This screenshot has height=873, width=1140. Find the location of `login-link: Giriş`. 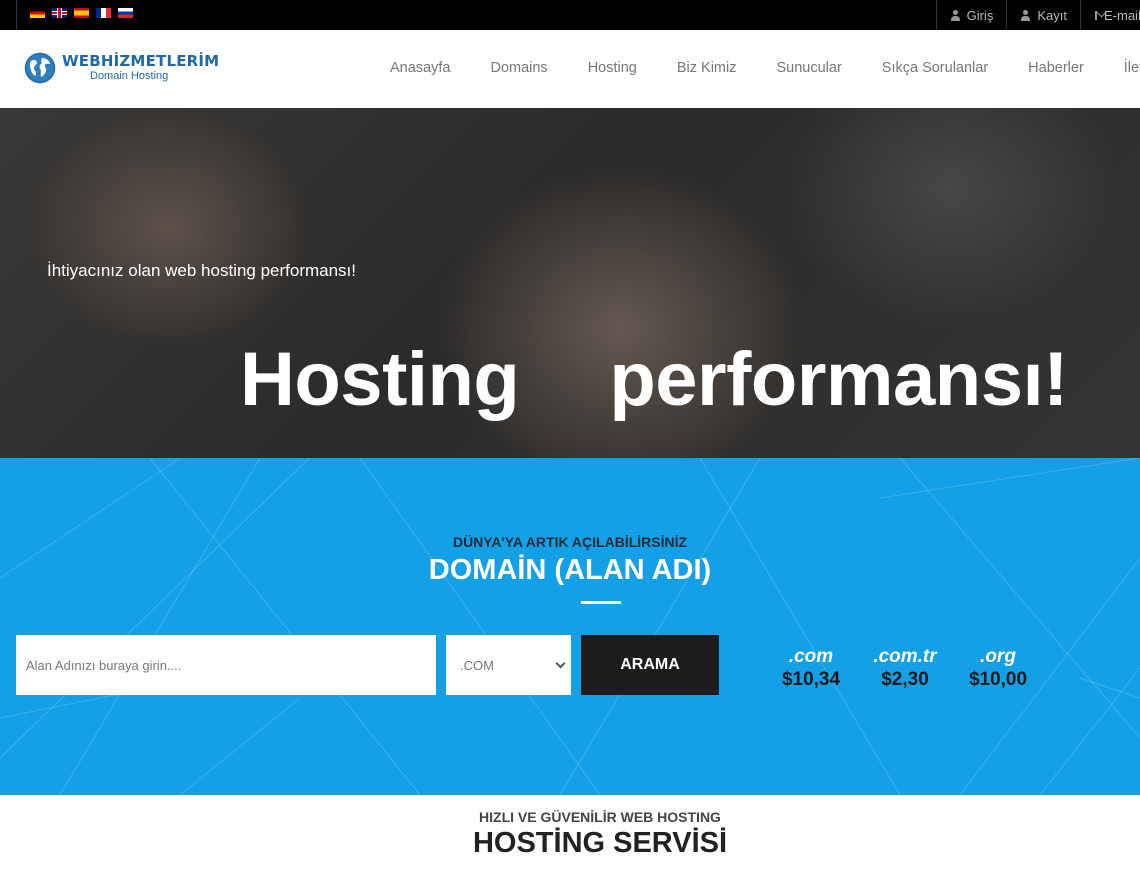

login-link: Giriş is located at coordinates (971, 15).